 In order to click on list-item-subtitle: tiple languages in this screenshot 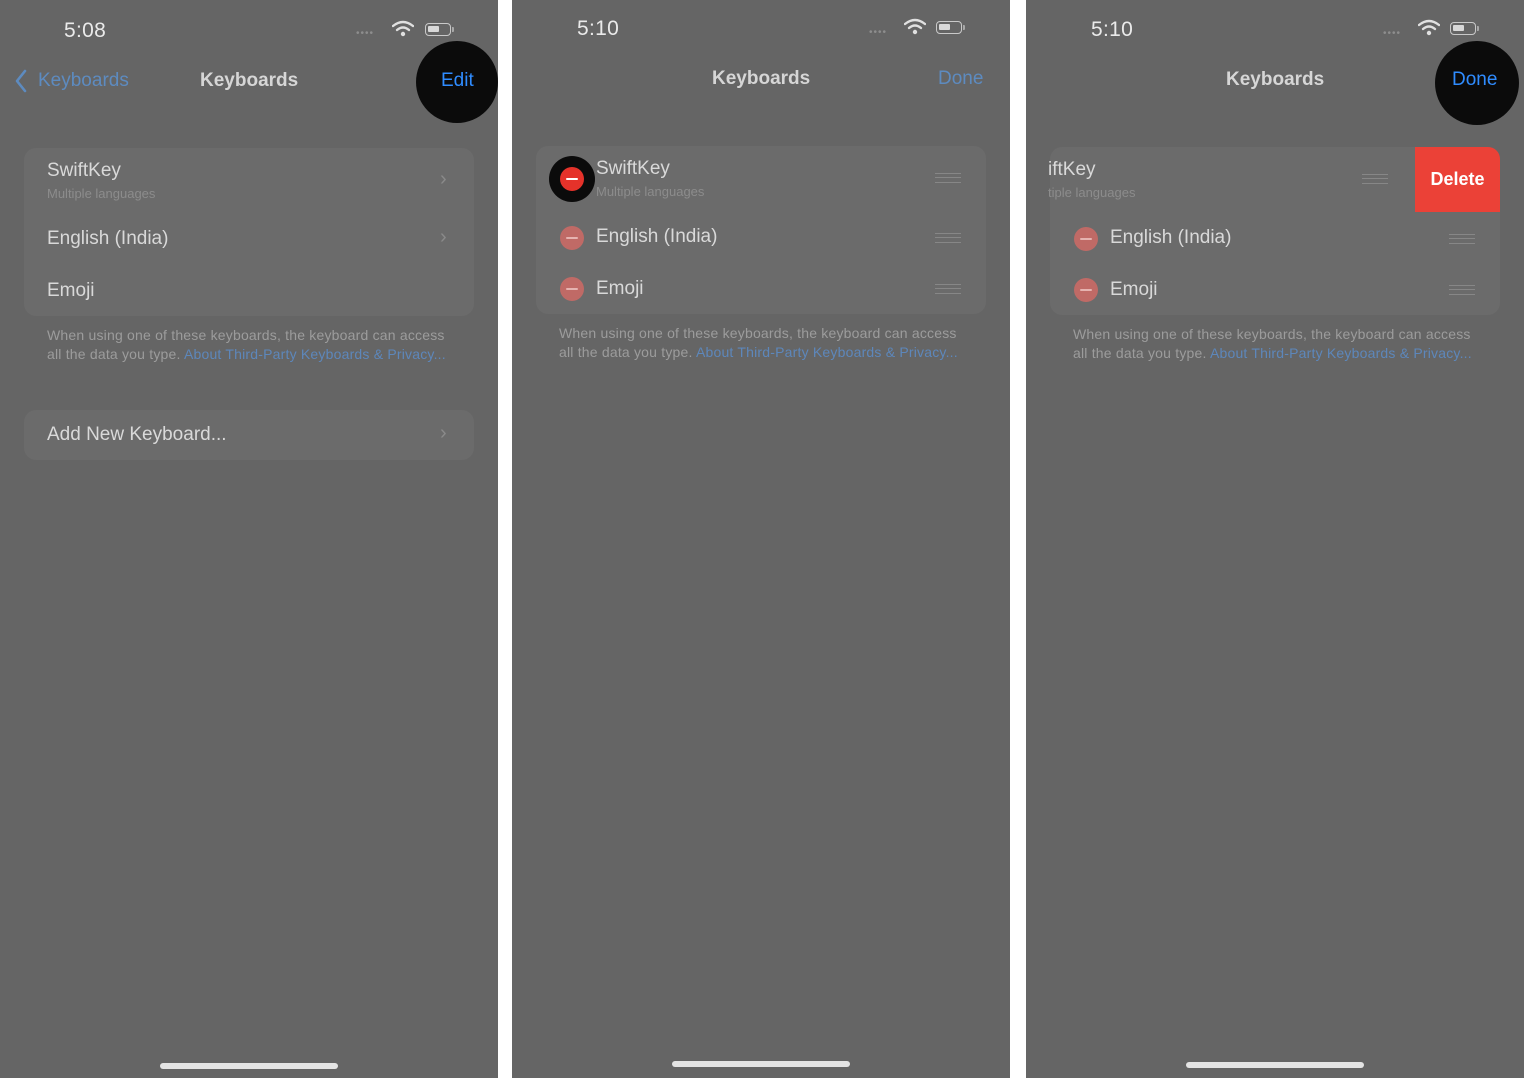, I will do `click(1092, 192)`.